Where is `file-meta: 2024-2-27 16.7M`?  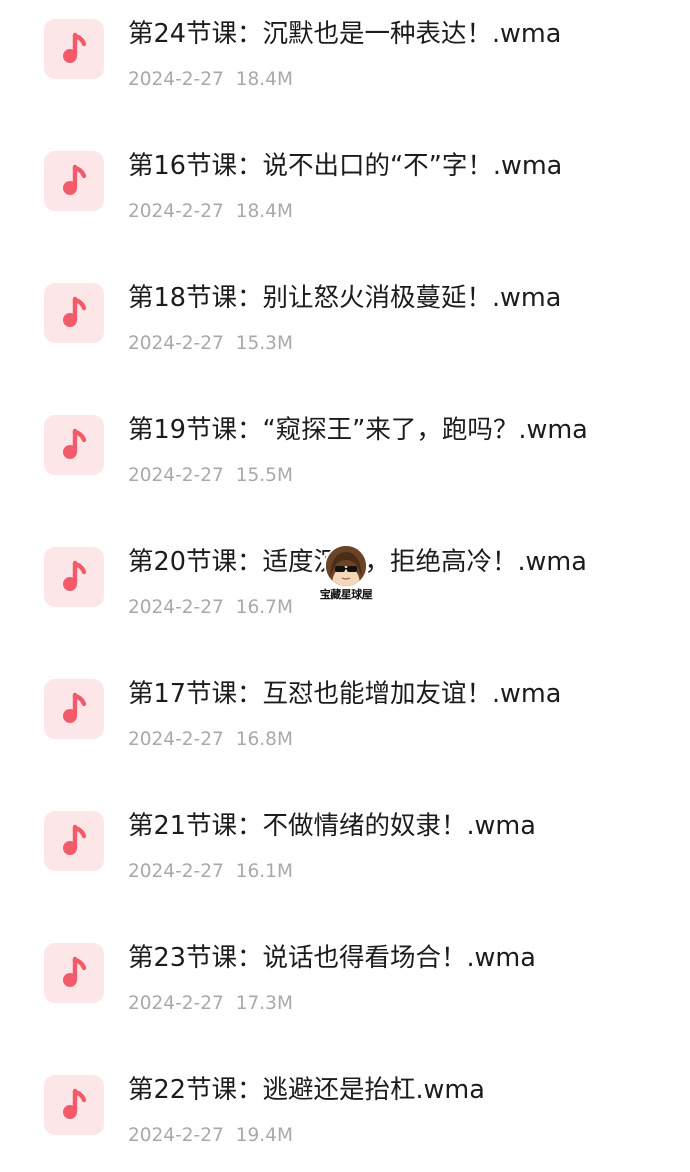 file-meta: 2024-2-27 16.7M is located at coordinates (210, 607).